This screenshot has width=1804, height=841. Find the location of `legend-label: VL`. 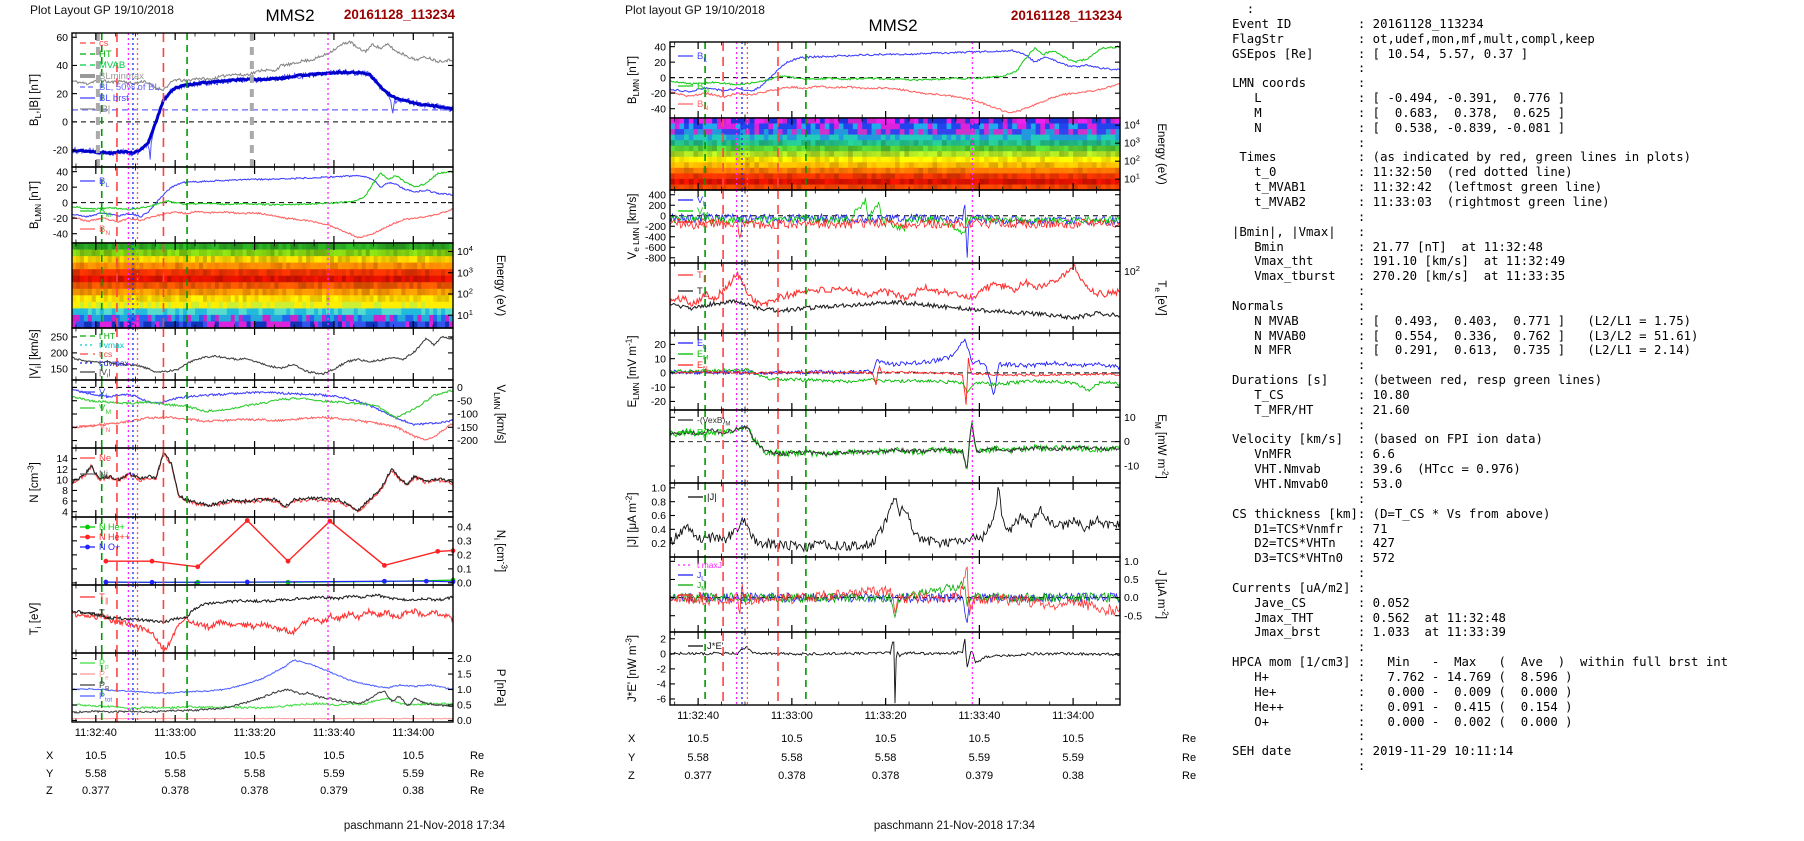

legend-label: VL is located at coordinates (104, 393).